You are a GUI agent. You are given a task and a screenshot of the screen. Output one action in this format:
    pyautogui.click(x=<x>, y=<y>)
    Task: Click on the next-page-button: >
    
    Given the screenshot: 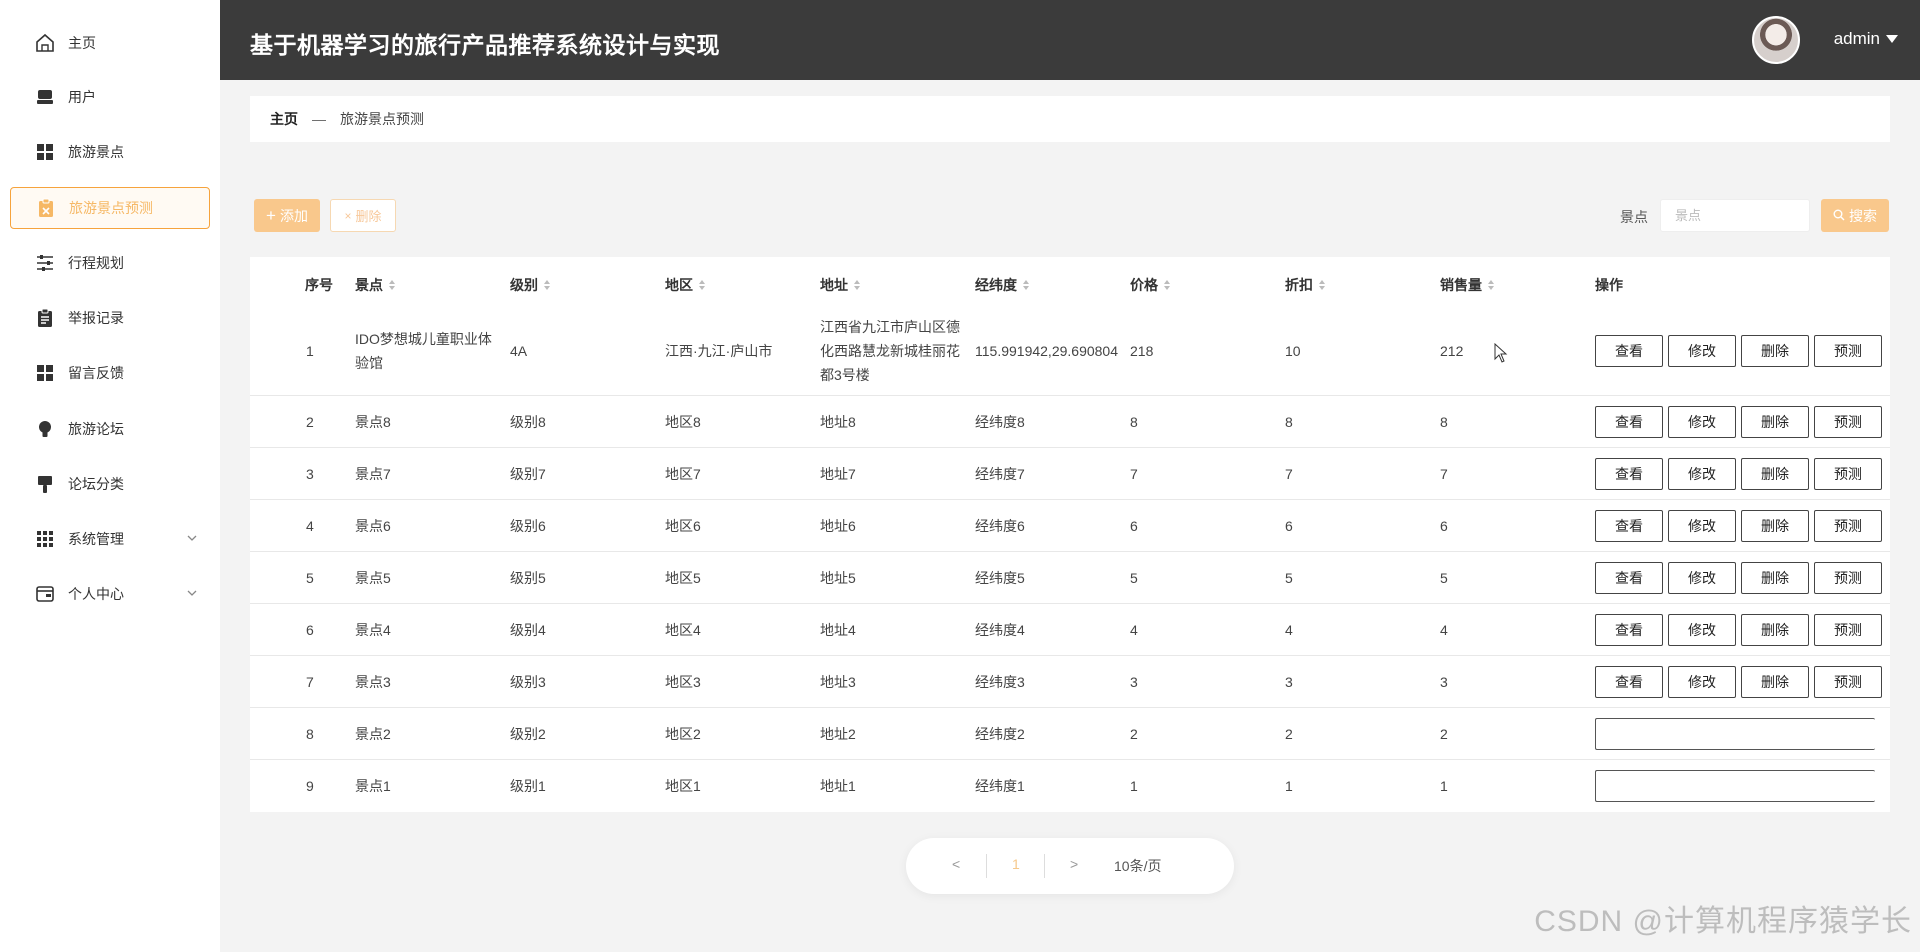 What is the action you would take?
    pyautogui.click(x=1074, y=864)
    